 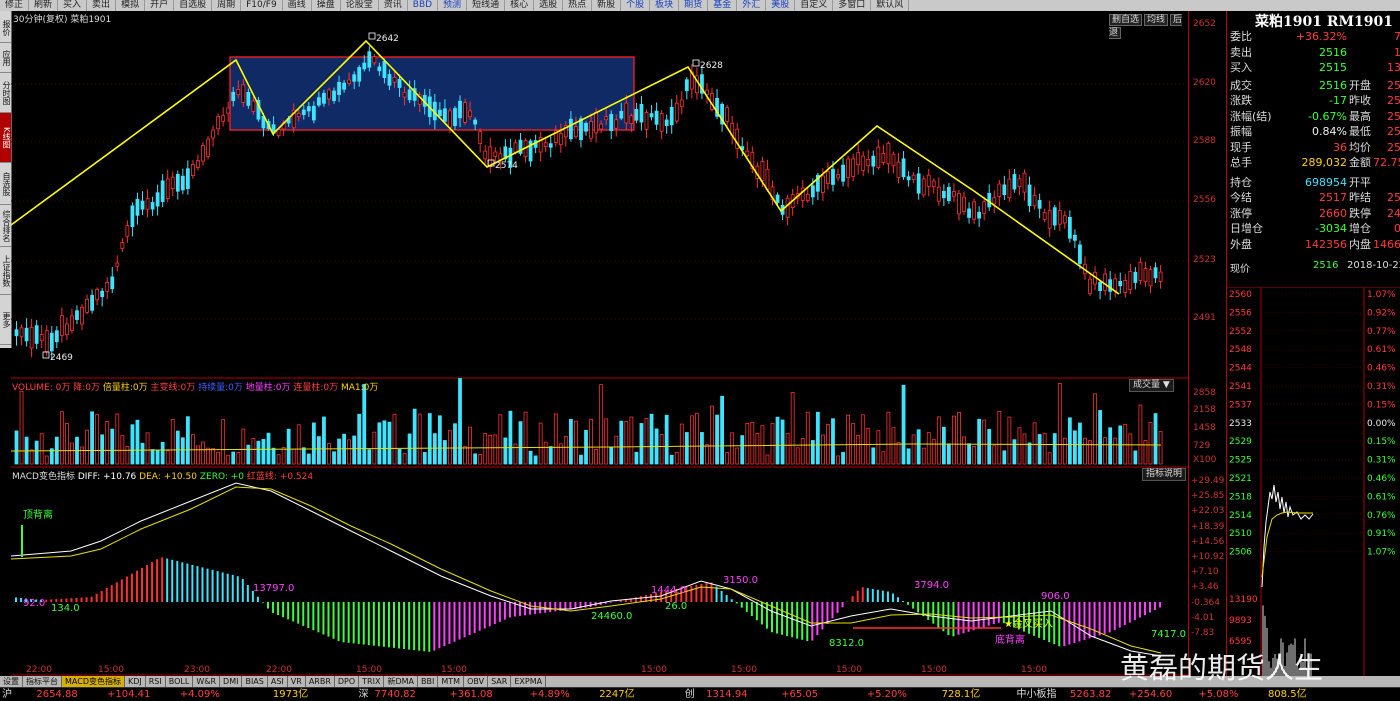 I want to click on toolbar-item: 热点, so click(x=578, y=5).